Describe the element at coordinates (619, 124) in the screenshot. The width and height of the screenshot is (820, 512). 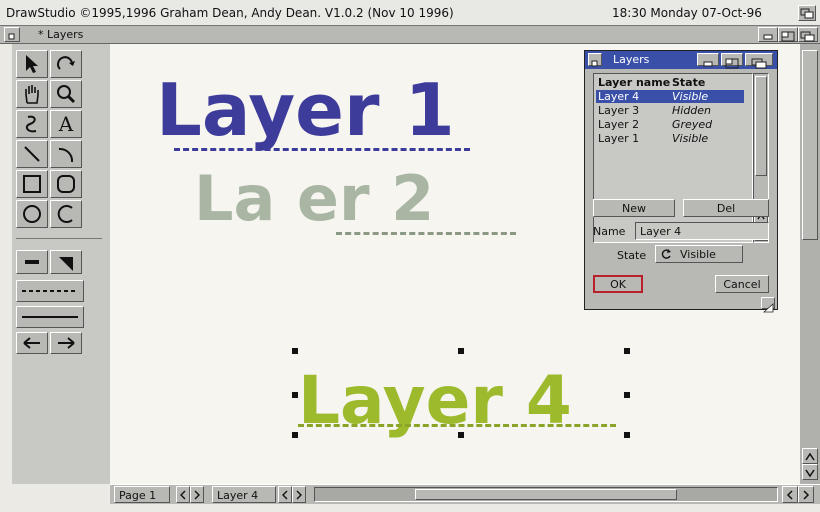
I see `layer-row-name: Layer 2` at that location.